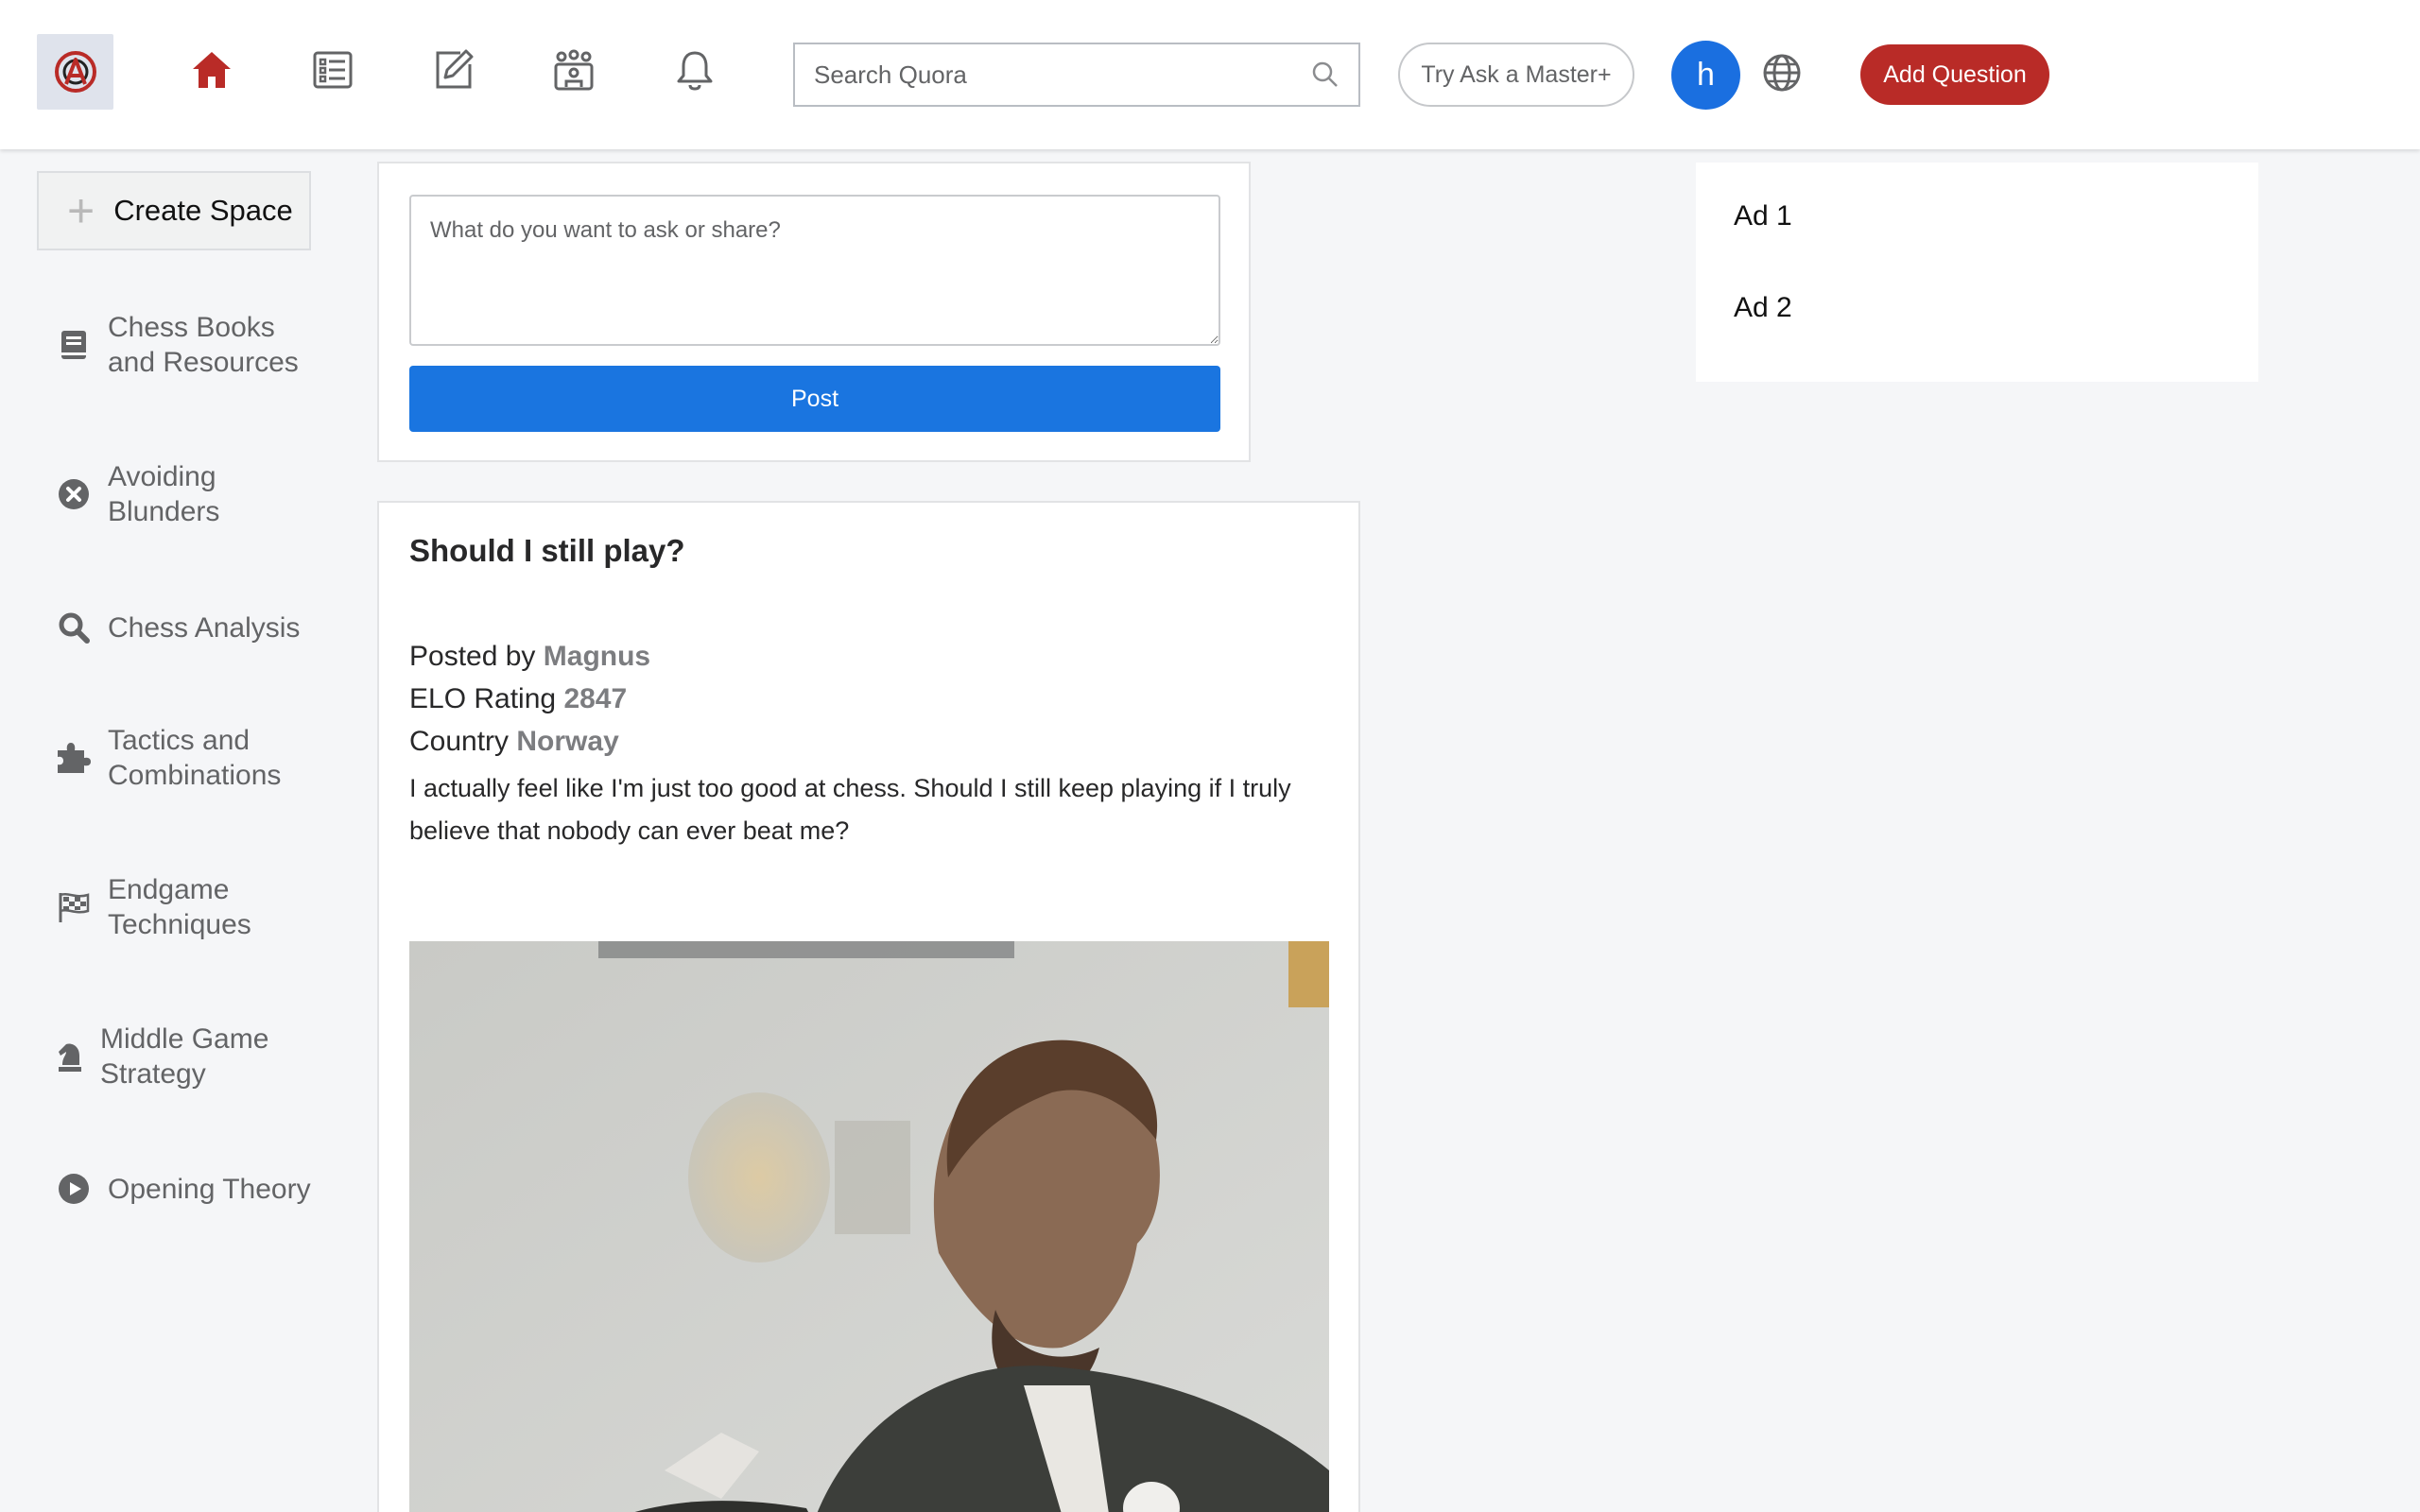 The height and width of the screenshot is (1512, 2420). What do you see at coordinates (814, 399) in the screenshot?
I see `post-button: Post` at bounding box center [814, 399].